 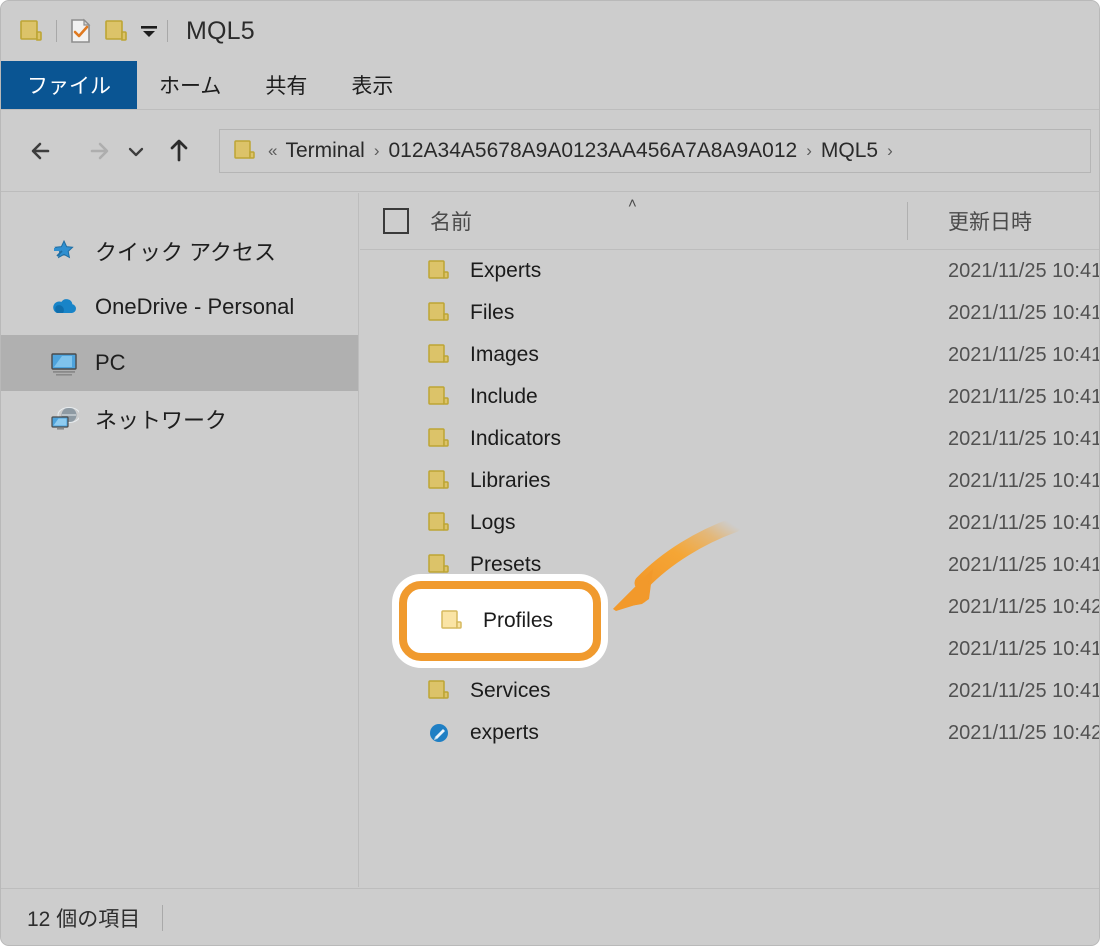 What do you see at coordinates (550, 31) in the screenshot?
I see `title-bar: MQL5` at bounding box center [550, 31].